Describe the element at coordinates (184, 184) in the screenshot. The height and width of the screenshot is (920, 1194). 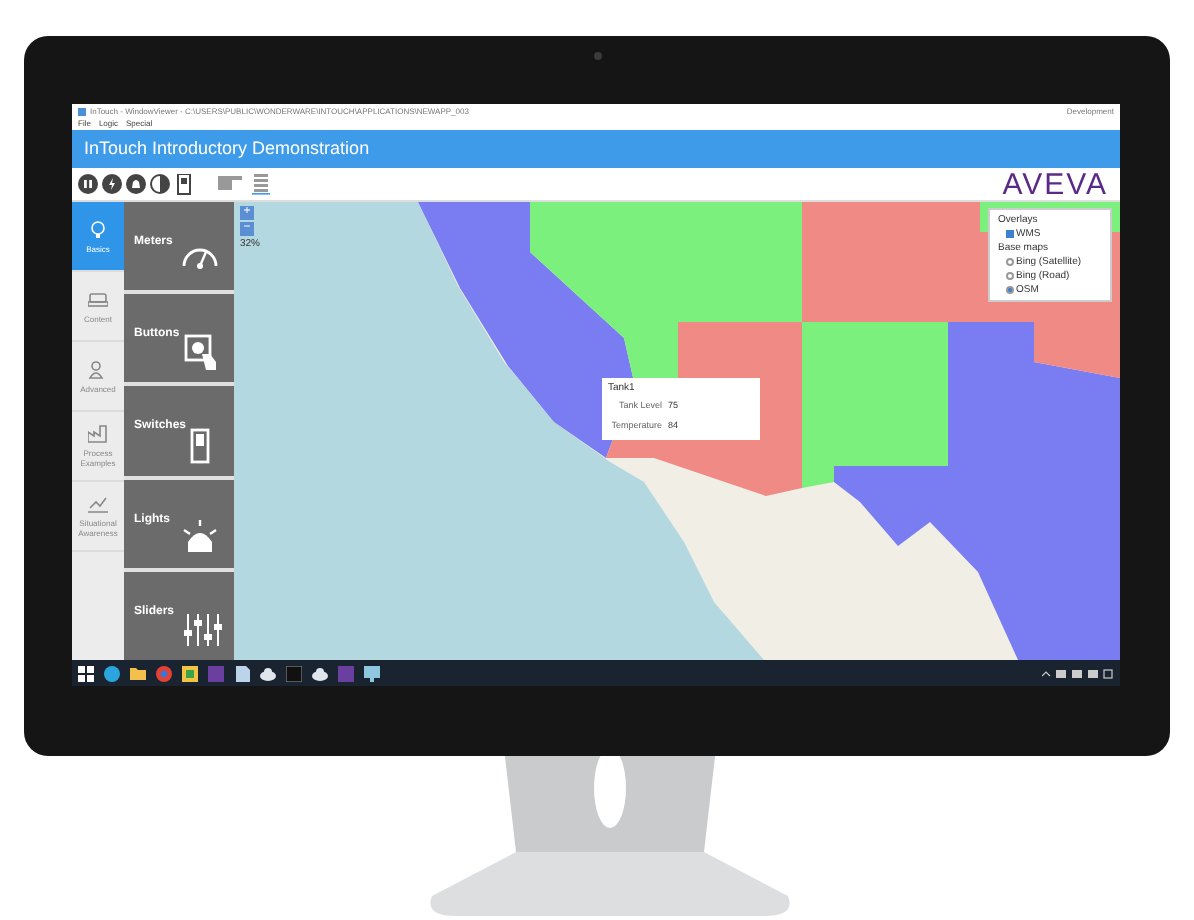
I see `toggle-switch-icon` at that location.